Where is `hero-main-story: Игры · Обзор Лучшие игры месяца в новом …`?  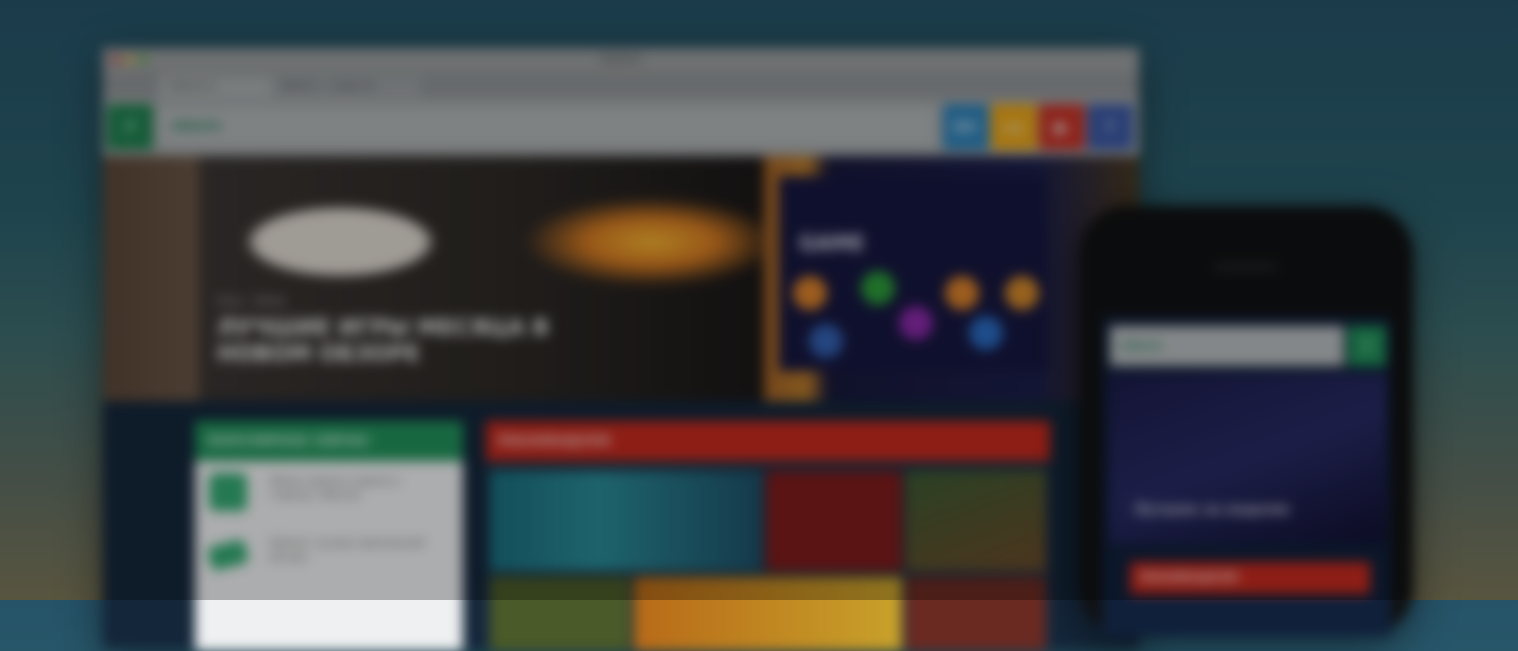 hero-main-story: Игры · Обзор Лучшие игры месяца в новом … is located at coordinates (481, 278).